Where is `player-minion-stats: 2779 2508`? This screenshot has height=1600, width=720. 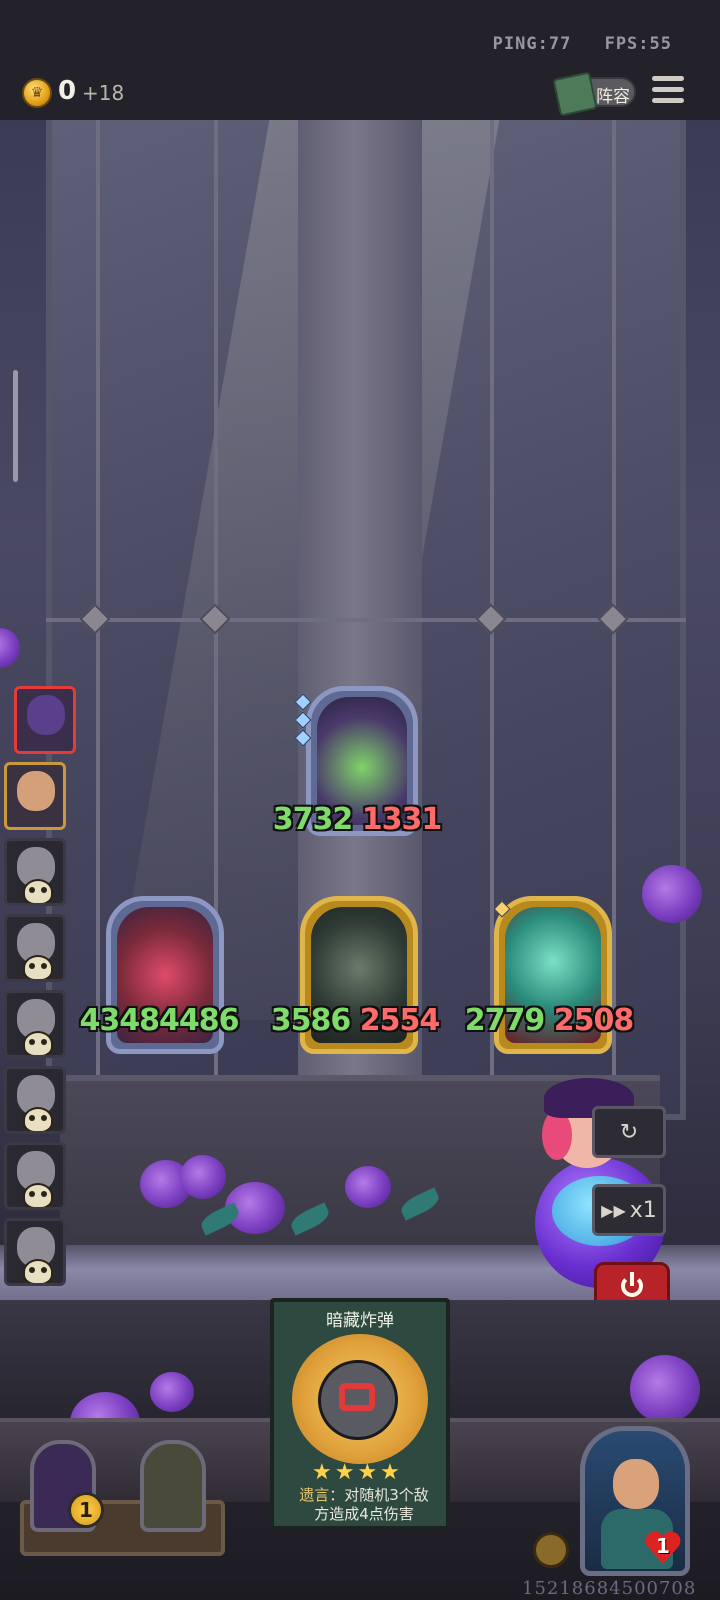
player-minion-stats: 2779 2508 is located at coordinates (549, 1020).